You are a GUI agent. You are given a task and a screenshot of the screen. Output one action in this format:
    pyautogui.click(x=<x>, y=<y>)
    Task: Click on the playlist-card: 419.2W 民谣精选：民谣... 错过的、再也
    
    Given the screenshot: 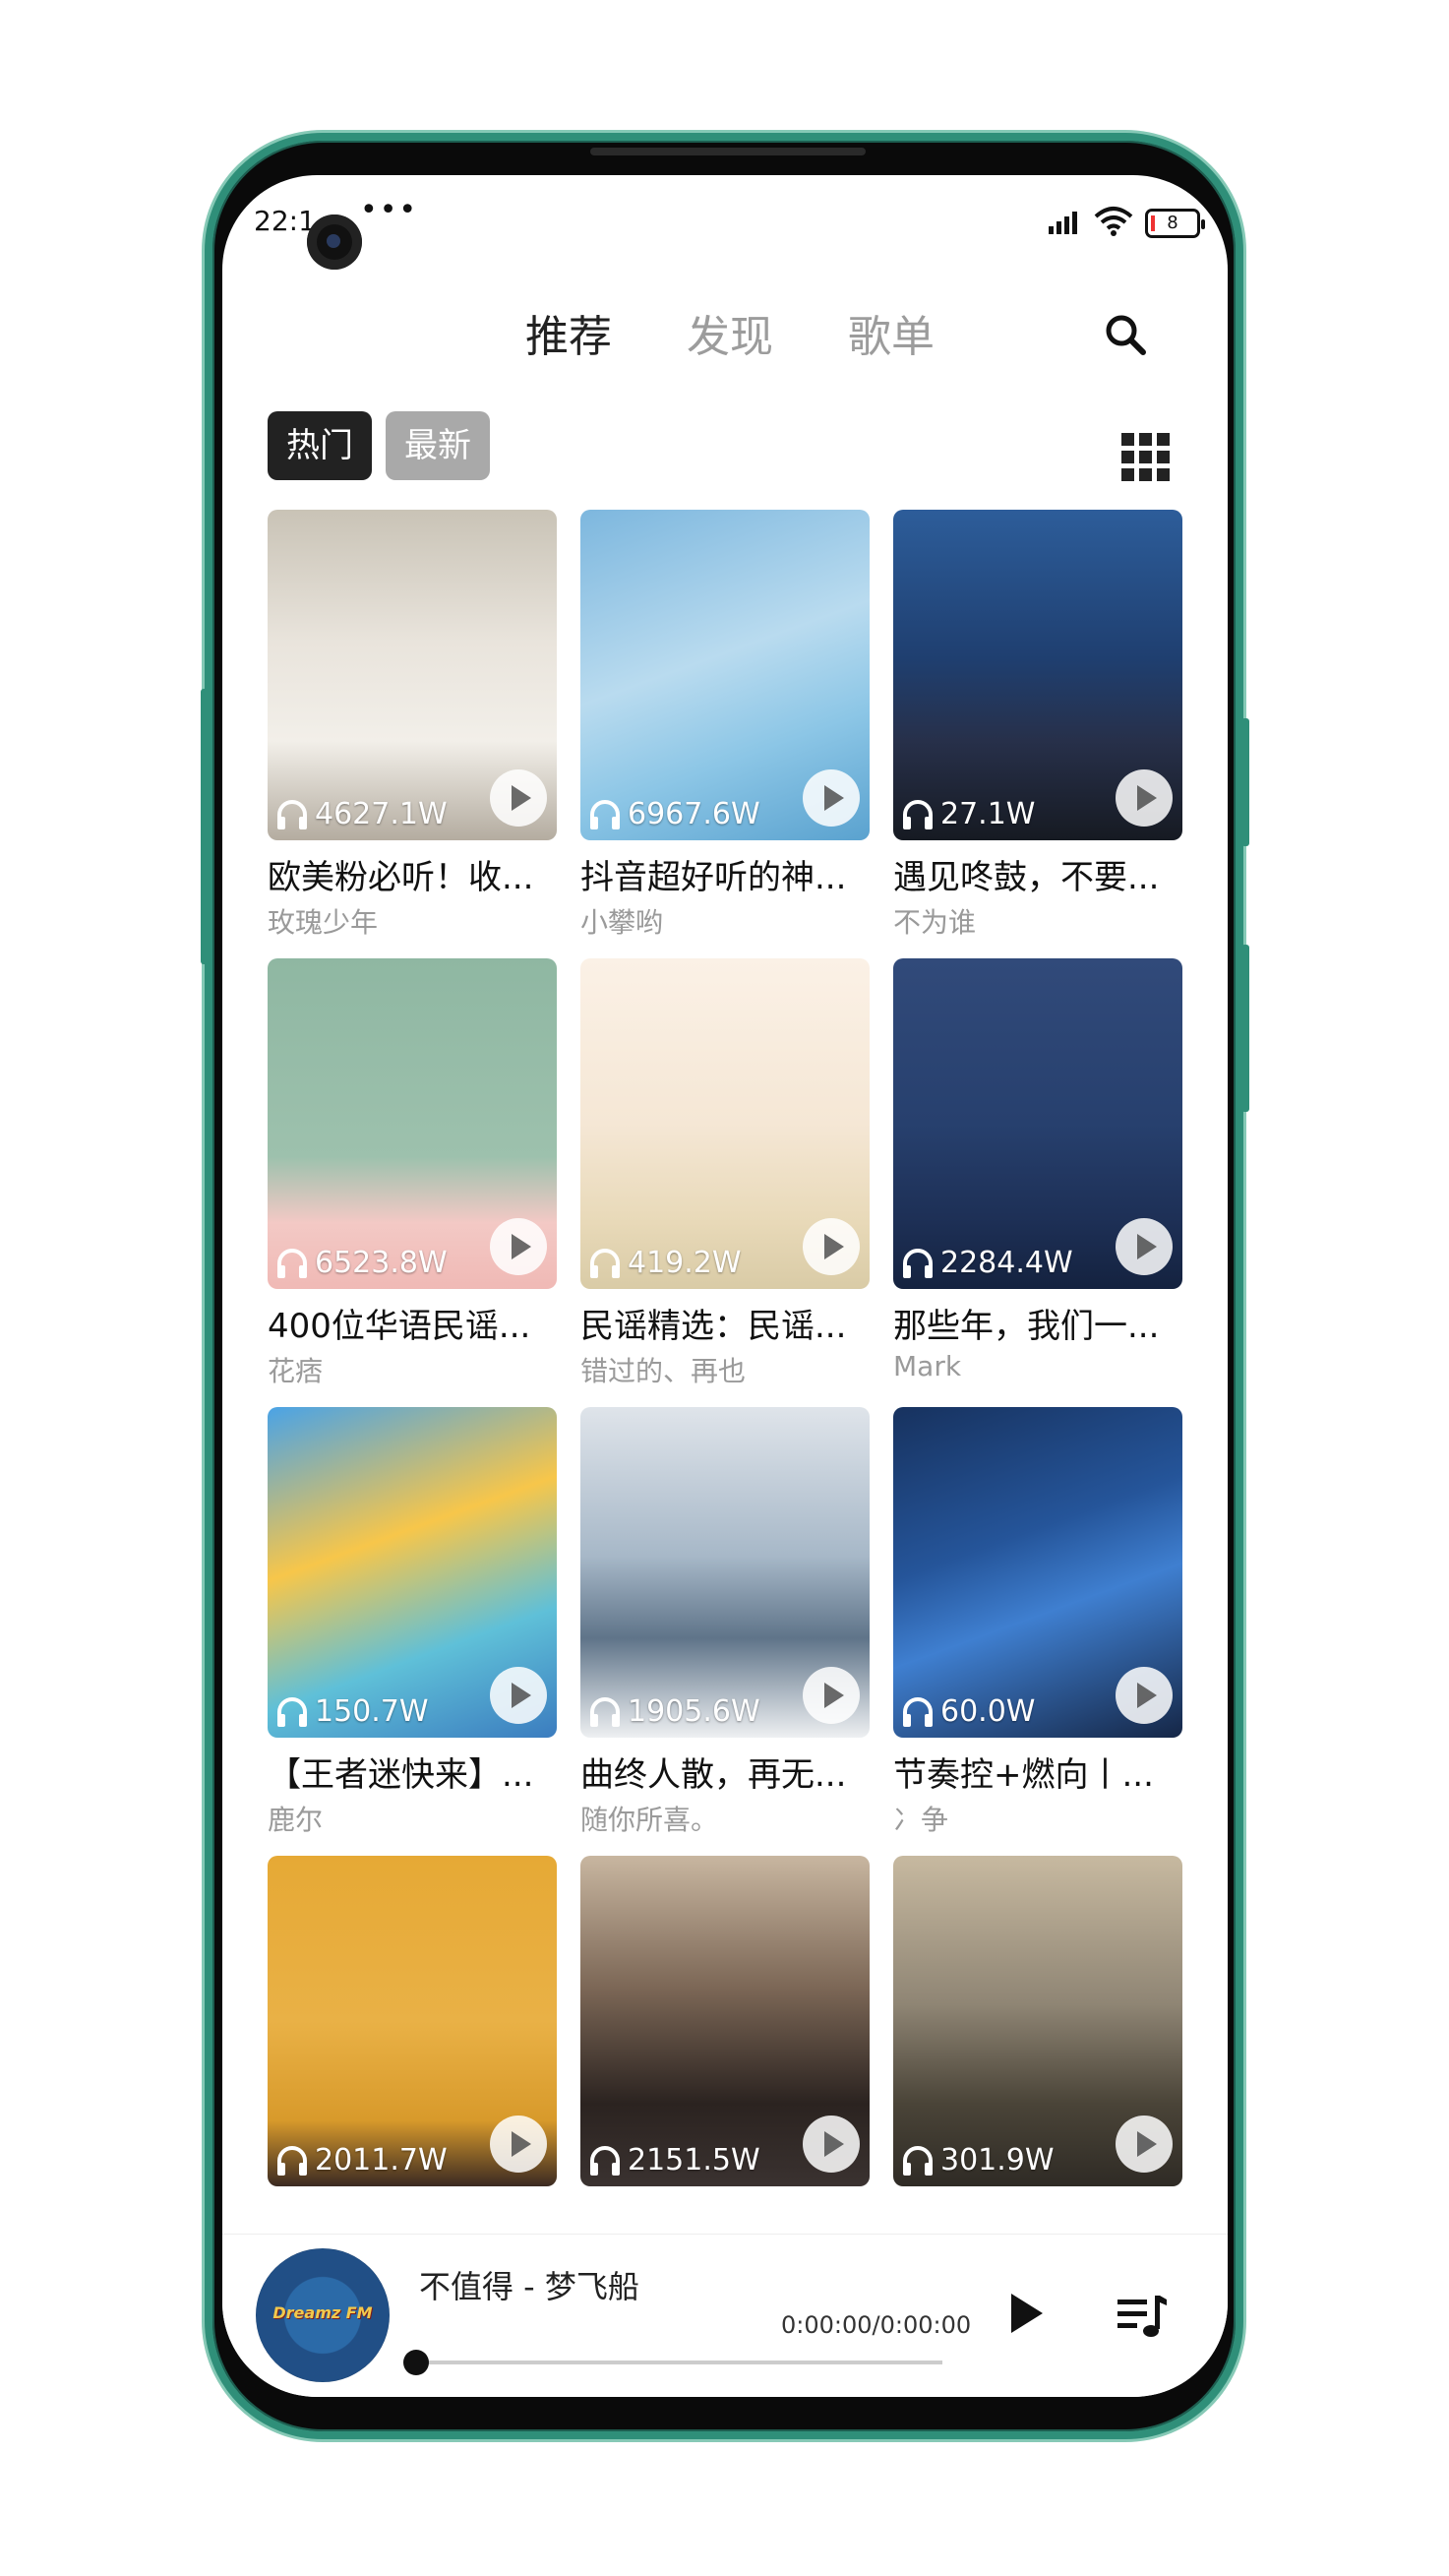 What is the action you would take?
    pyautogui.click(x=725, y=1174)
    